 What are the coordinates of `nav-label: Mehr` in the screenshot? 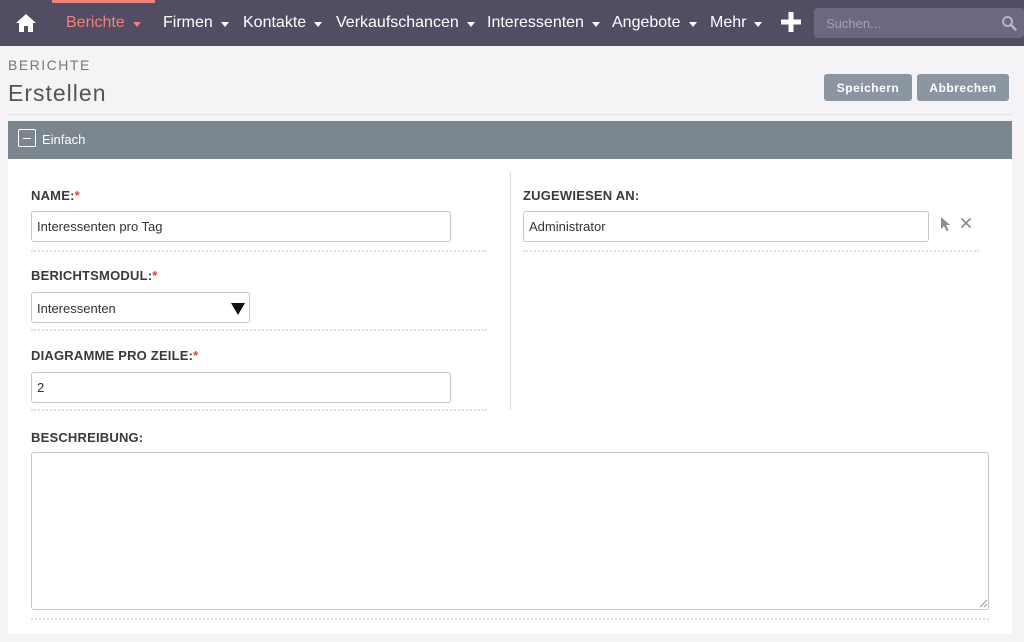 It's located at (728, 22).